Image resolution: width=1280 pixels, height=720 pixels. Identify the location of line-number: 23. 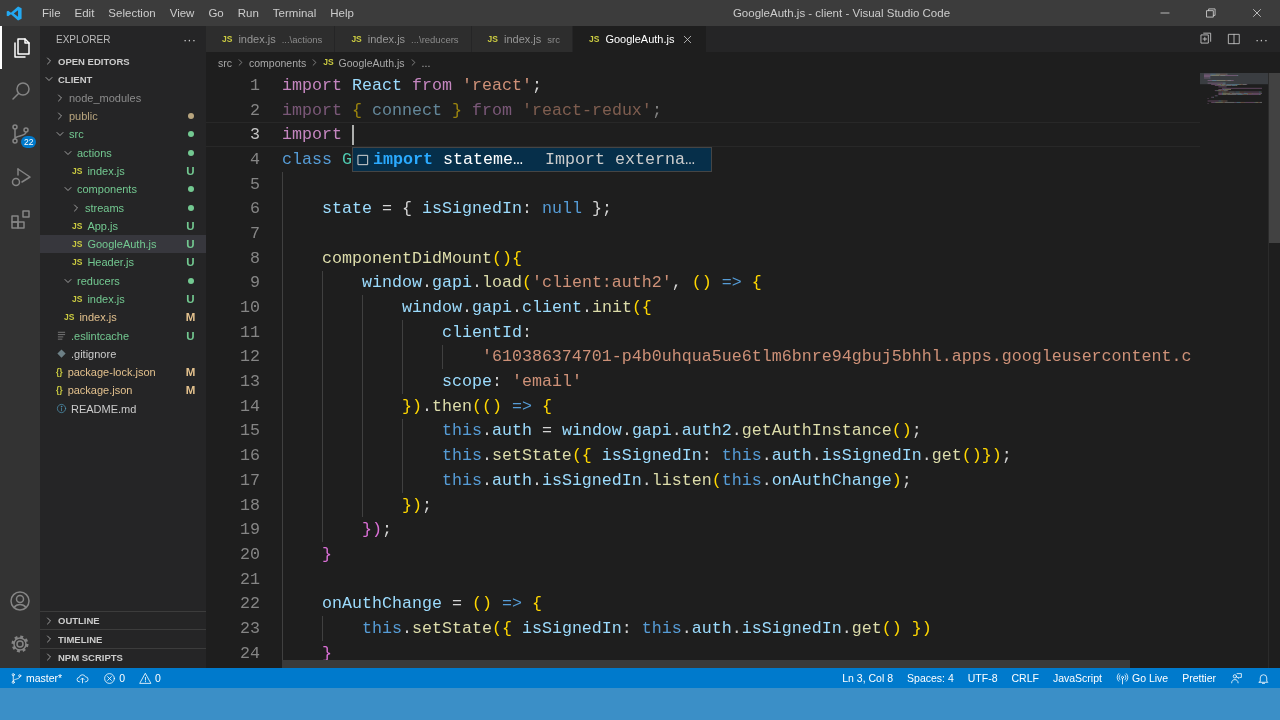
(249, 628).